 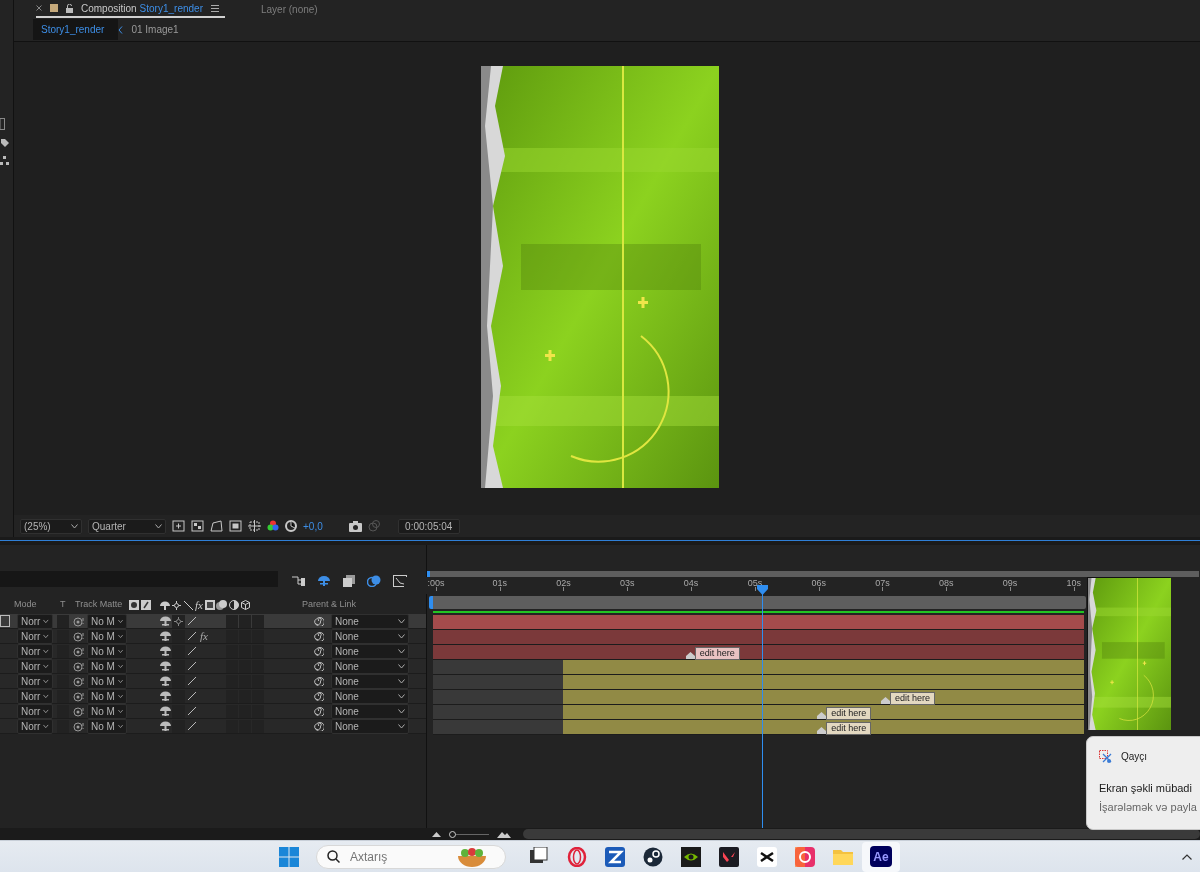 What do you see at coordinates (199, 605) in the screenshot?
I see `fx-header: fx` at bounding box center [199, 605].